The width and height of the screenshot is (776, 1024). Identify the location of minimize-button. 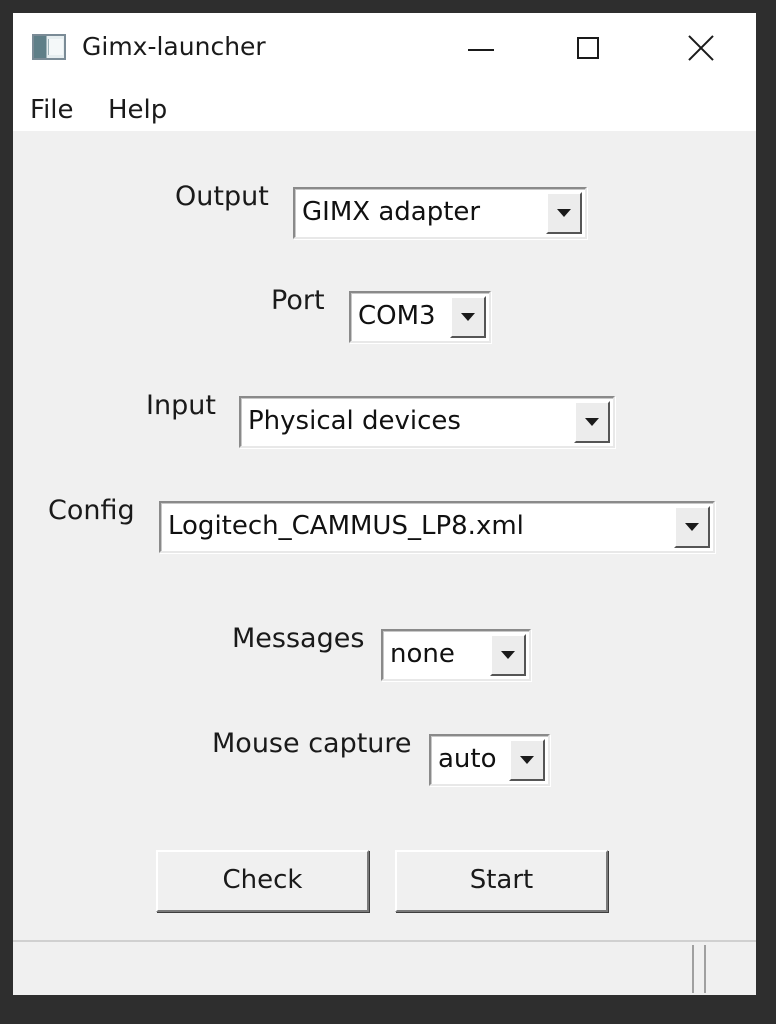
(480, 50).